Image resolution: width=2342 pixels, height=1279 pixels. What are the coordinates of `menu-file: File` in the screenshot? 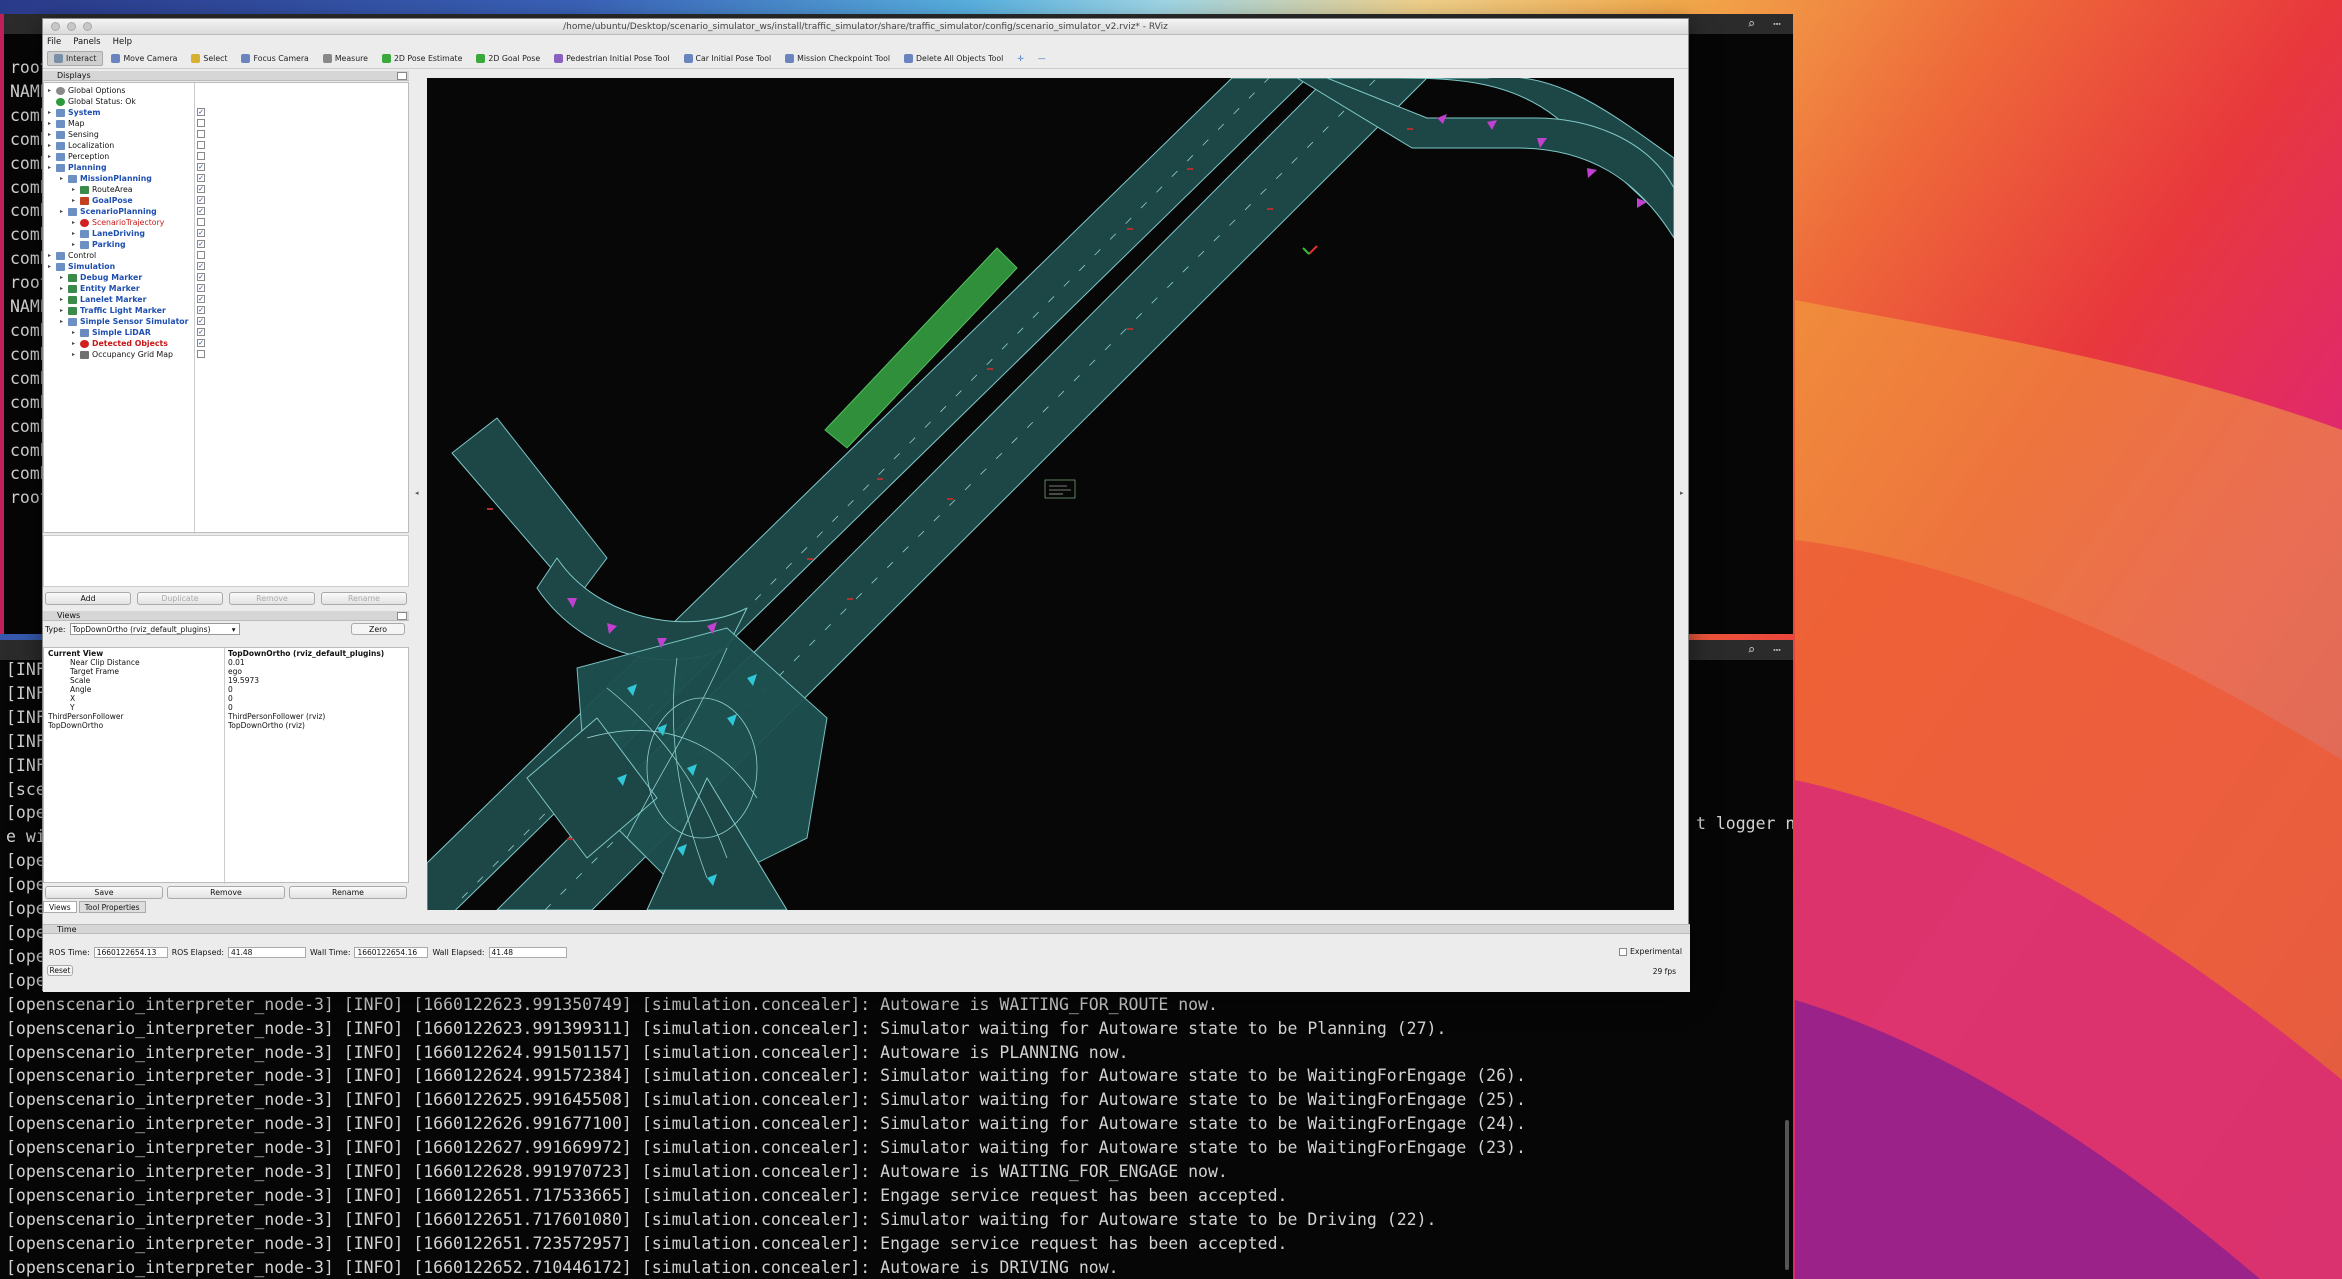 It's located at (54, 42).